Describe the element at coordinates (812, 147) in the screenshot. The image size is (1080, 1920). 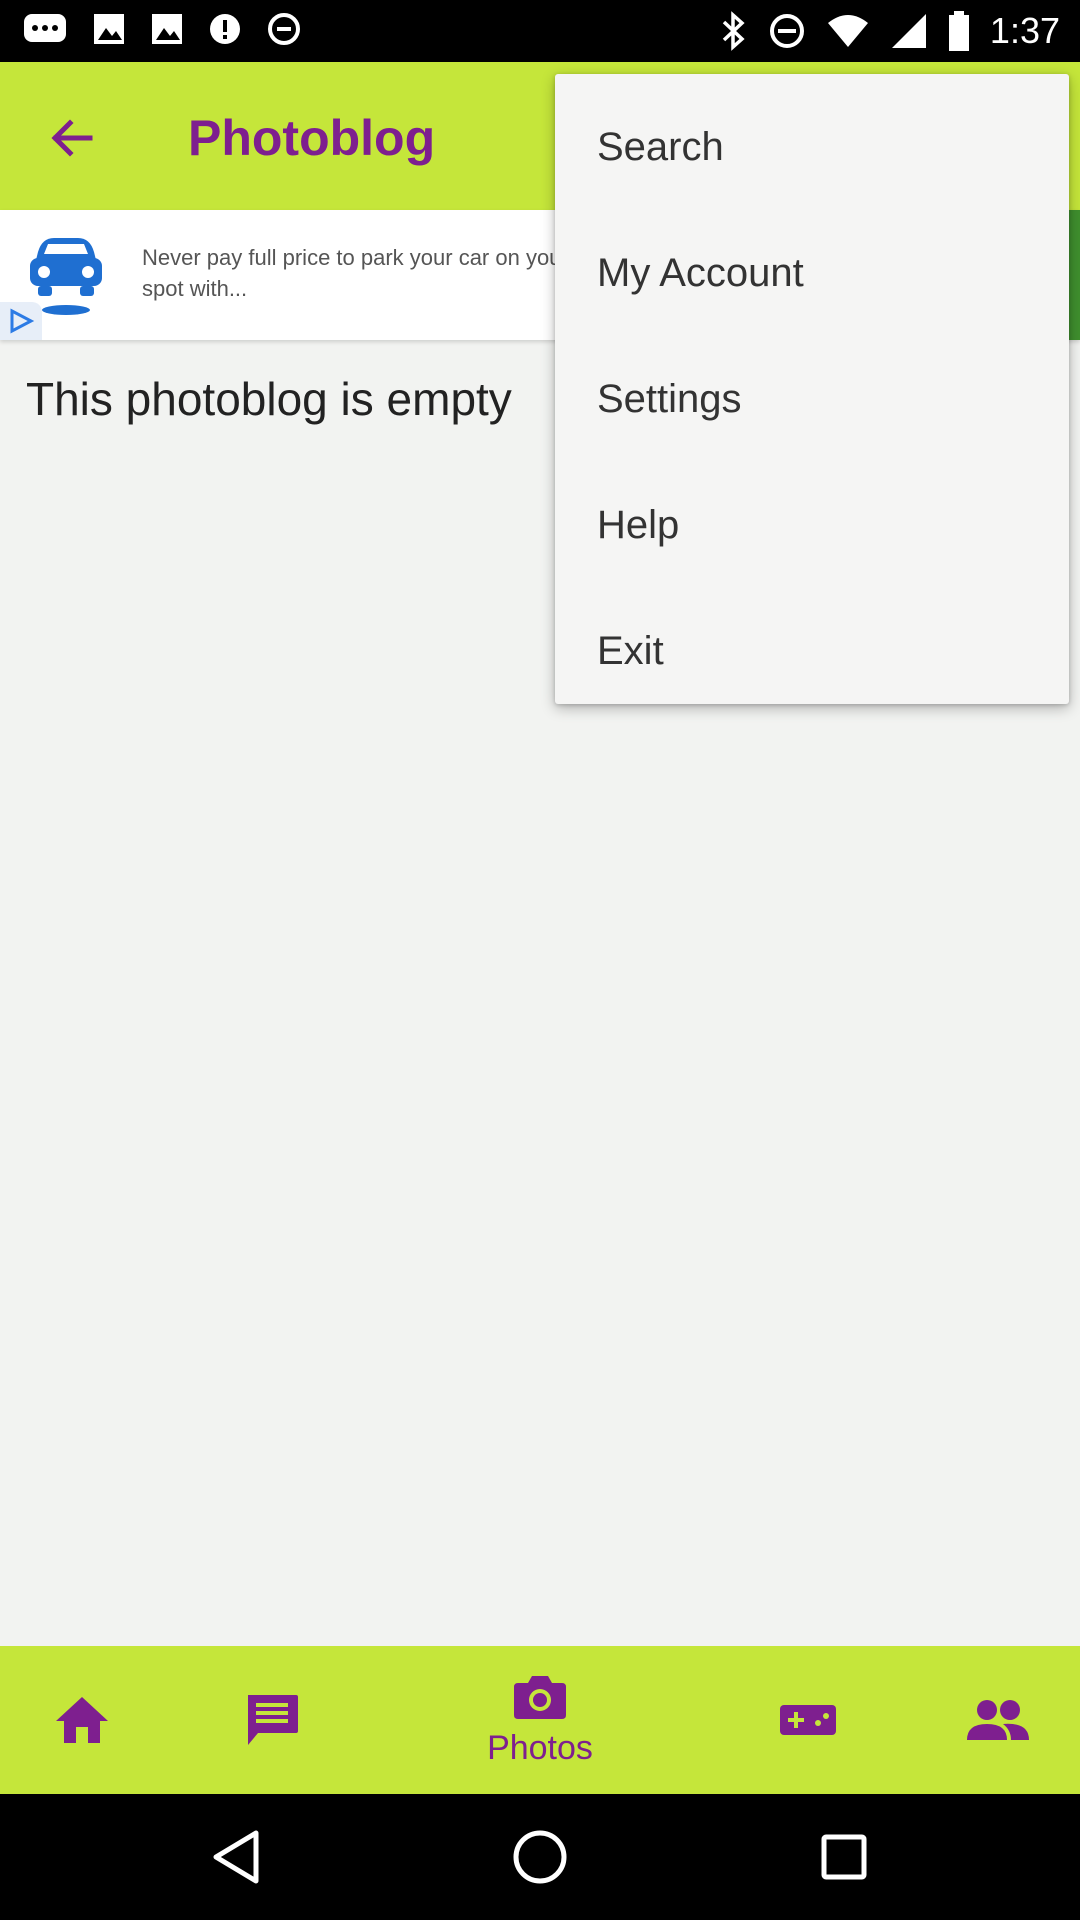
I see `menu-item-search: Search` at that location.